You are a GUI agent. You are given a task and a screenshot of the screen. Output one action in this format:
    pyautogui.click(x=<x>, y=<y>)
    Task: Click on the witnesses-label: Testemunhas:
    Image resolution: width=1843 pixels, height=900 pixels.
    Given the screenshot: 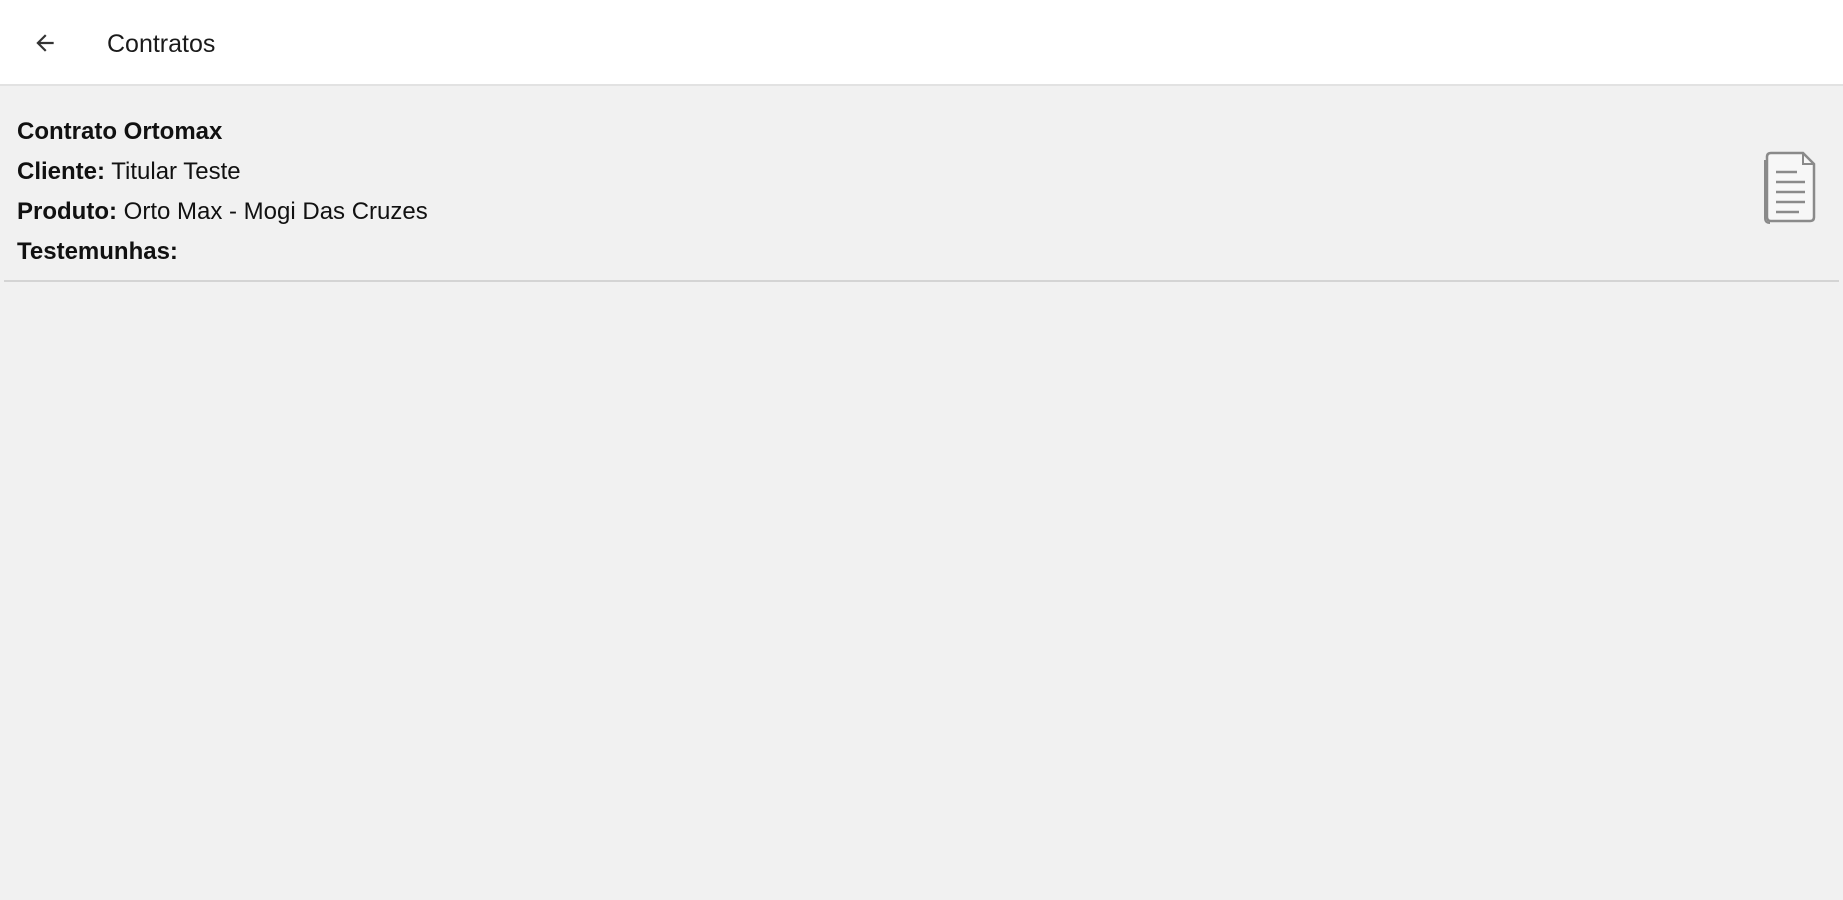 What is the action you would take?
    pyautogui.click(x=97, y=251)
    